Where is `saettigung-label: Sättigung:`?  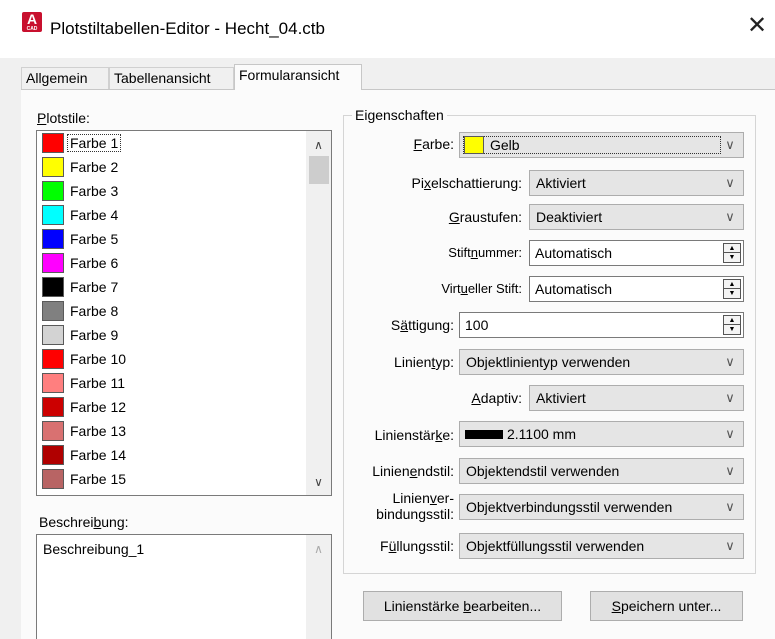
saettigung-label: Sättigung: is located at coordinates (422, 325).